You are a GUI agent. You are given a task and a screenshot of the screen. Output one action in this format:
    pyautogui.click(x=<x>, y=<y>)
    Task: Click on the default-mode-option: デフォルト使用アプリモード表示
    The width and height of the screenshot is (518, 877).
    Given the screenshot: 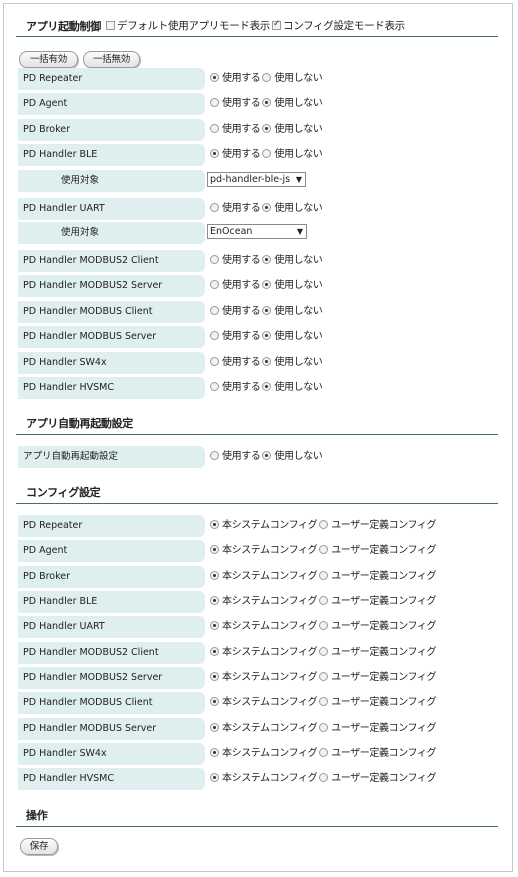 What is the action you would take?
    pyautogui.click(x=188, y=25)
    